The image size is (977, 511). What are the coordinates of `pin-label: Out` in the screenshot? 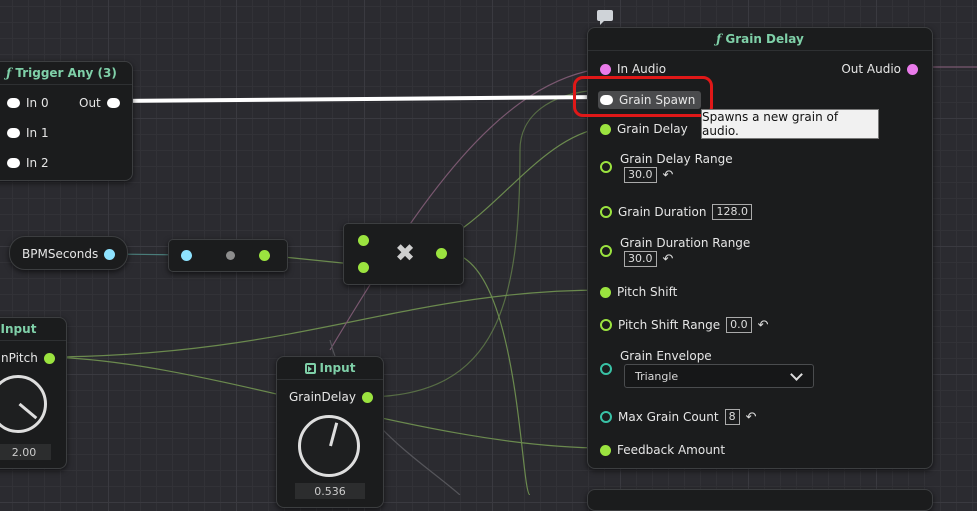 It's located at (90, 103).